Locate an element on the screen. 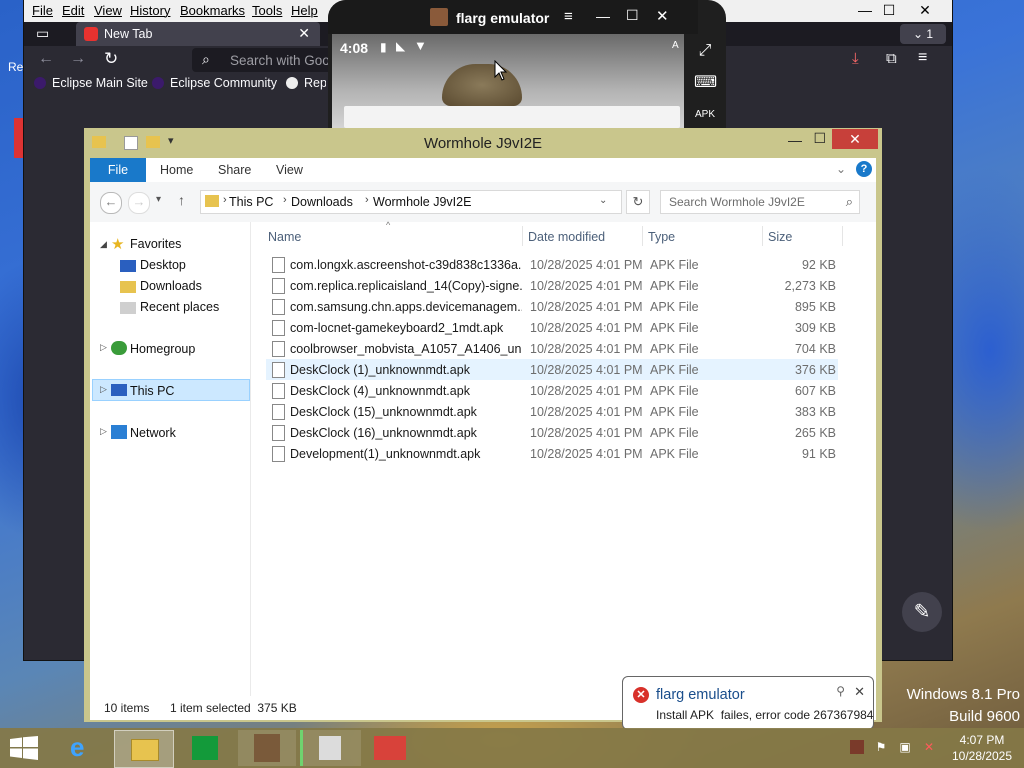 The image size is (1024, 768). breadcrumb-this-pc: This PC is located at coordinates (251, 202).